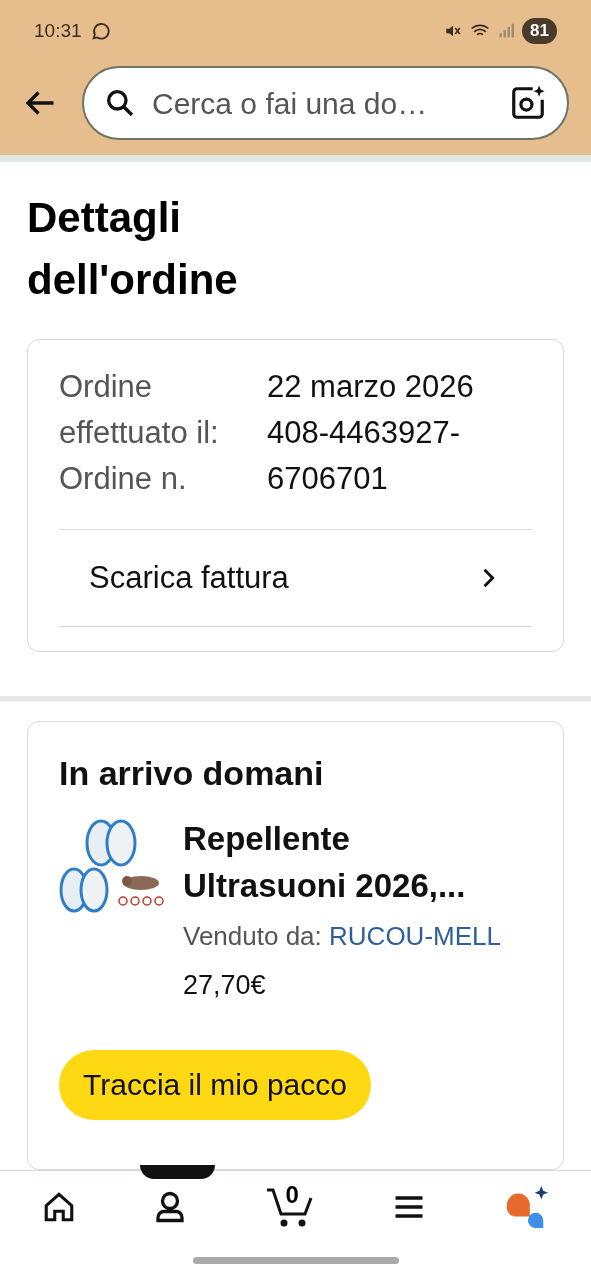 This screenshot has width=591, height=1280. Describe the element at coordinates (528, 103) in the screenshot. I see `camera-icon` at that location.